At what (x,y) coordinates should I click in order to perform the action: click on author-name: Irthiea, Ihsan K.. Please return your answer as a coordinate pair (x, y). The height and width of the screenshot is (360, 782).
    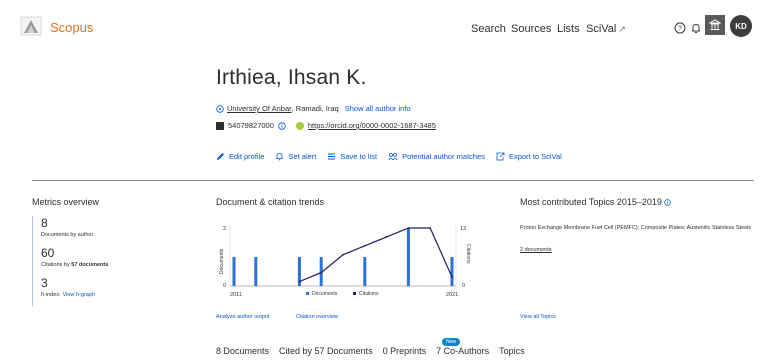
    Looking at the image, I should click on (291, 77).